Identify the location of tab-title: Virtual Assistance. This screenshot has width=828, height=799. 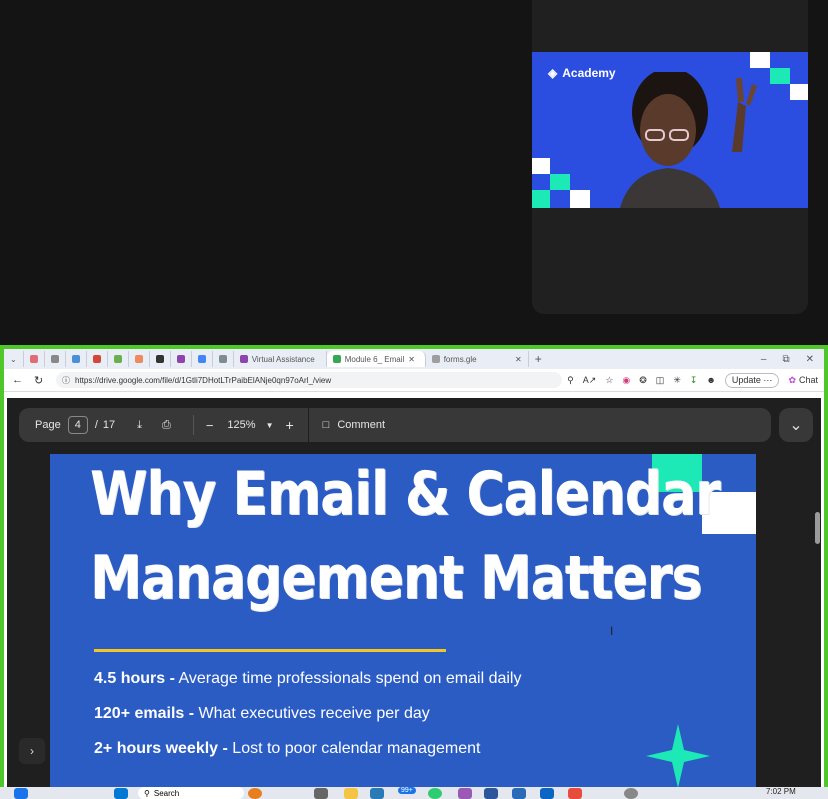
(283, 359).